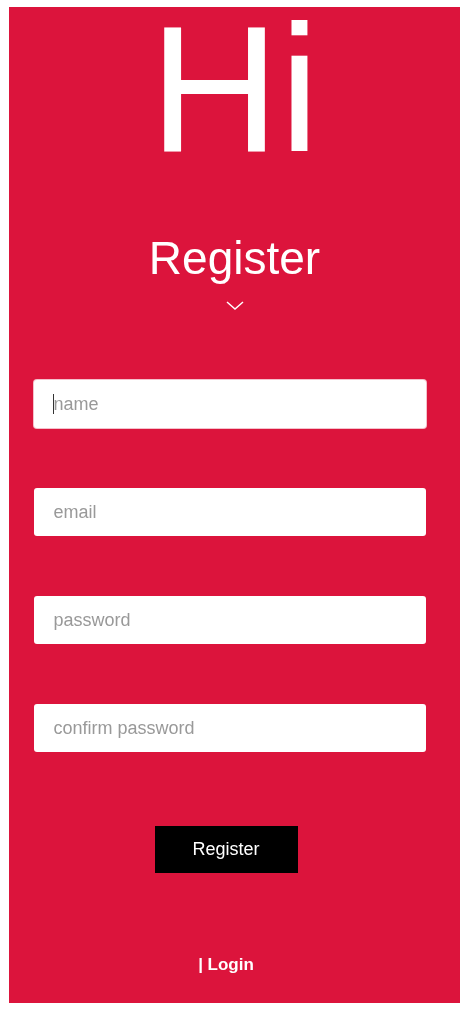 Image resolution: width=462 pixels, height=1009 pixels. Describe the element at coordinates (226, 965) in the screenshot. I see `login-link: | Login` at that location.